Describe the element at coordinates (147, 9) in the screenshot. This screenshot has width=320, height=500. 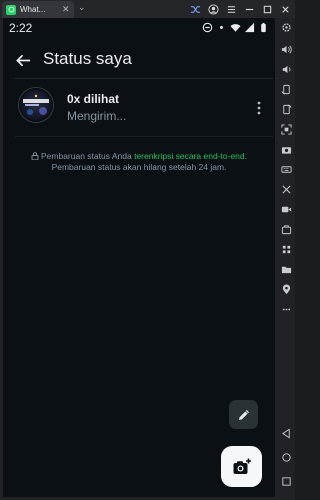
I see `window-titlebar: What... ✕ ⌄` at that location.